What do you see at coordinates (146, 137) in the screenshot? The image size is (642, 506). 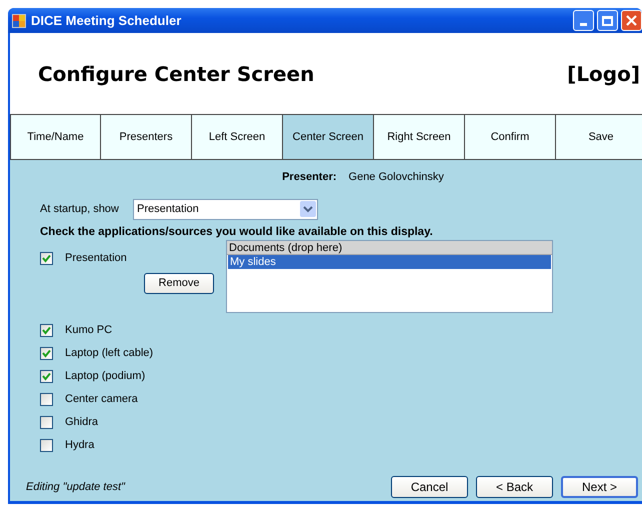 I see `tab: Presenters` at bounding box center [146, 137].